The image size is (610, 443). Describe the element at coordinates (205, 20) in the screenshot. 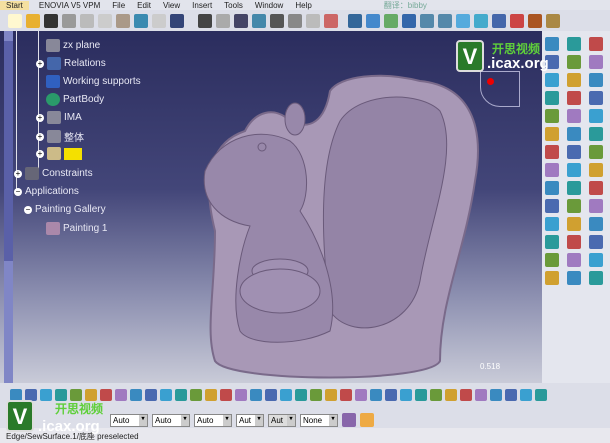

I see `formula-icon` at that location.